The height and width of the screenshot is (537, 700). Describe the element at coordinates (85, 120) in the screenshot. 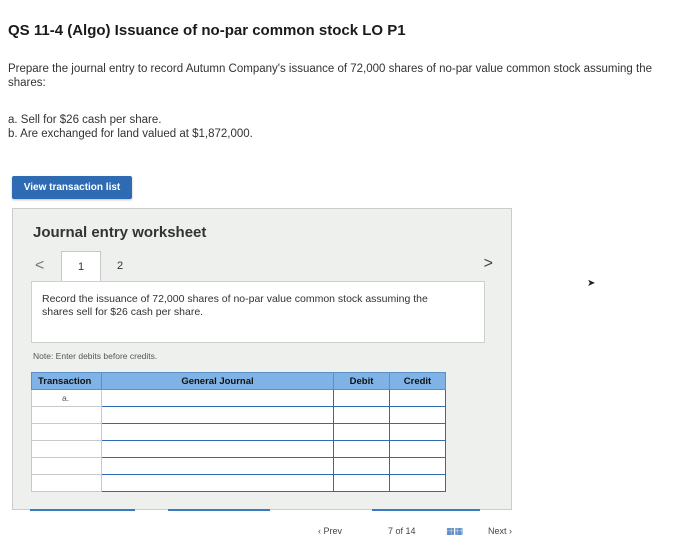

I see `part-a: a. Sell for $26 cash per share.` at that location.